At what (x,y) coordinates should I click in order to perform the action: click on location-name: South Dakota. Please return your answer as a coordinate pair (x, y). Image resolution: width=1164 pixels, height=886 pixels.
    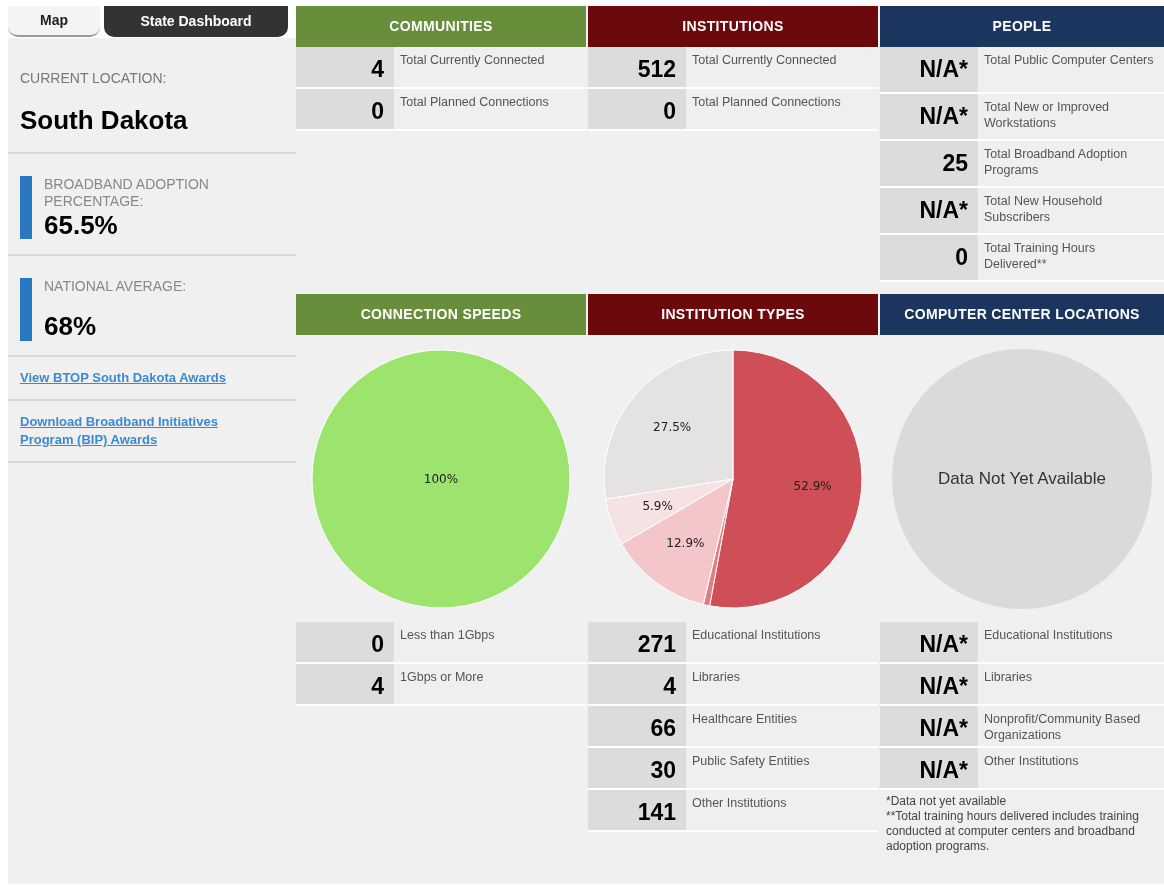
    Looking at the image, I should click on (104, 120).